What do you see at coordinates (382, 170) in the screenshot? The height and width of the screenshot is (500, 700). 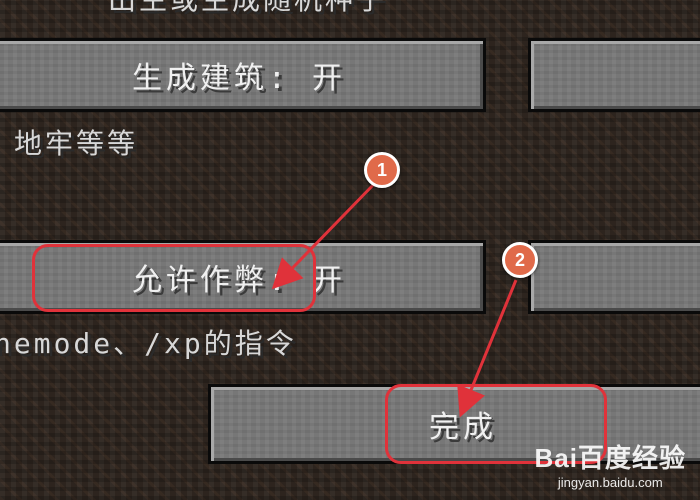 I see `marker-1: 1` at bounding box center [382, 170].